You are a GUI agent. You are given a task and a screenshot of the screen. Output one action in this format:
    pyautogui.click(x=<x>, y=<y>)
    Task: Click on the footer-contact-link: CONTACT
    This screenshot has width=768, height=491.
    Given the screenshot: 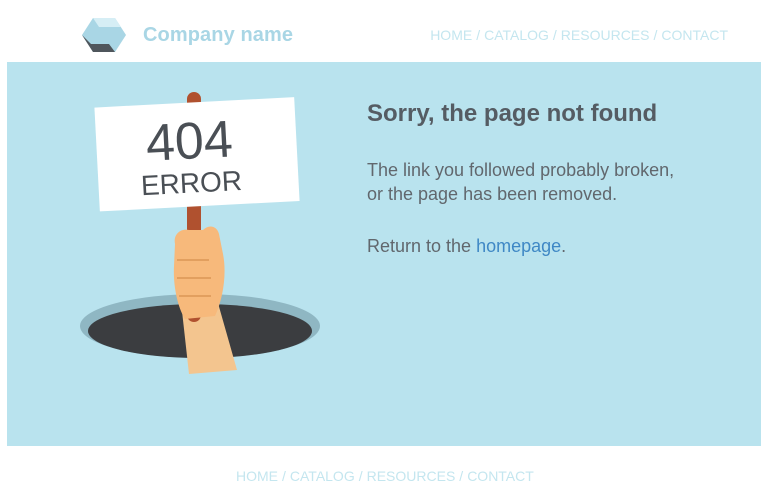 What is the action you would take?
    pyautogui.click(x=500, y=476)
    